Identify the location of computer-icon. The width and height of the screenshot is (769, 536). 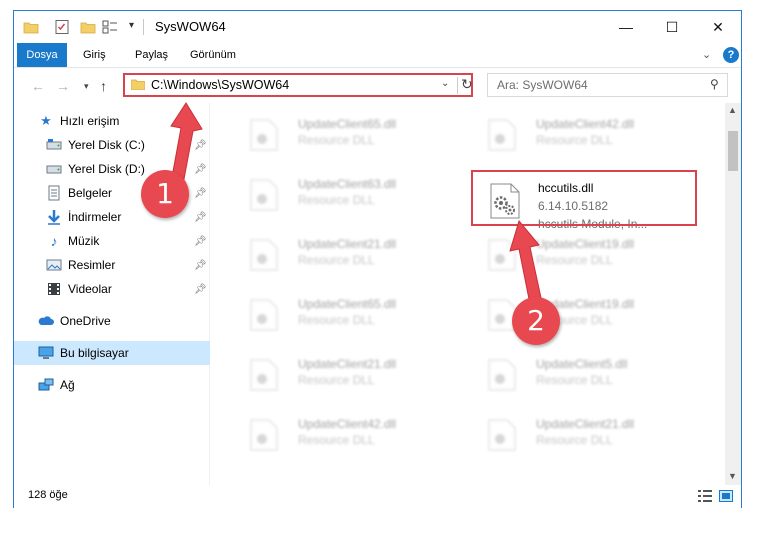
(46, 352).